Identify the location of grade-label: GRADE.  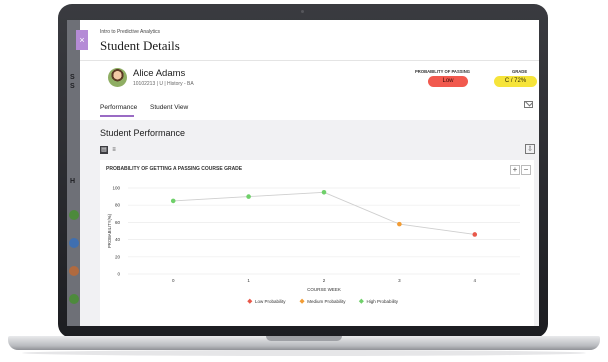
(520, 71).